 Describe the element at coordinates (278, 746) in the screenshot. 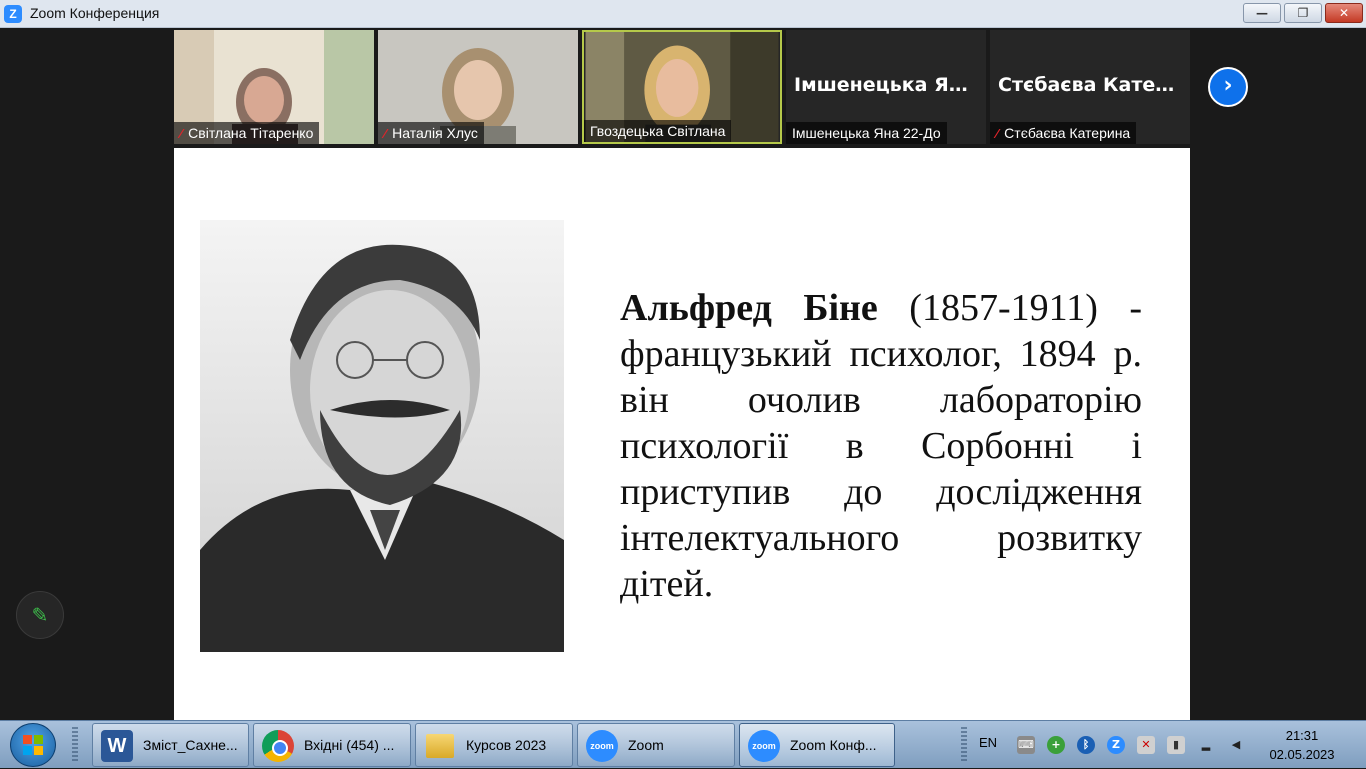

I see `chrome-icon` at that location.